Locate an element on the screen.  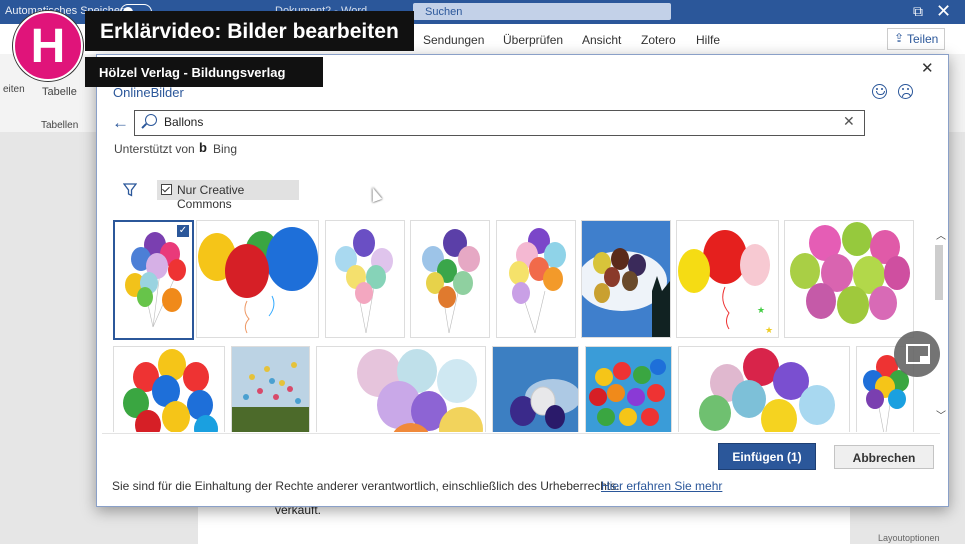
publisher-banner: Hölzel Verlag - Bildungsverlag is located at coordinates (204, 72).